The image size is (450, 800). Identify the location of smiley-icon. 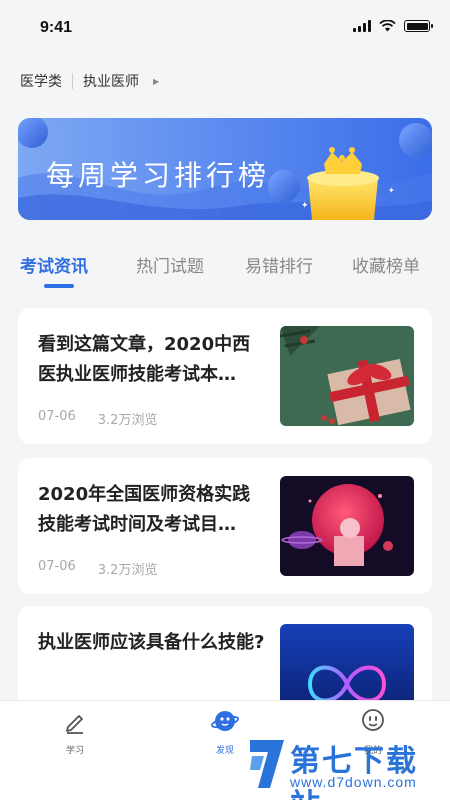
(373, 720).